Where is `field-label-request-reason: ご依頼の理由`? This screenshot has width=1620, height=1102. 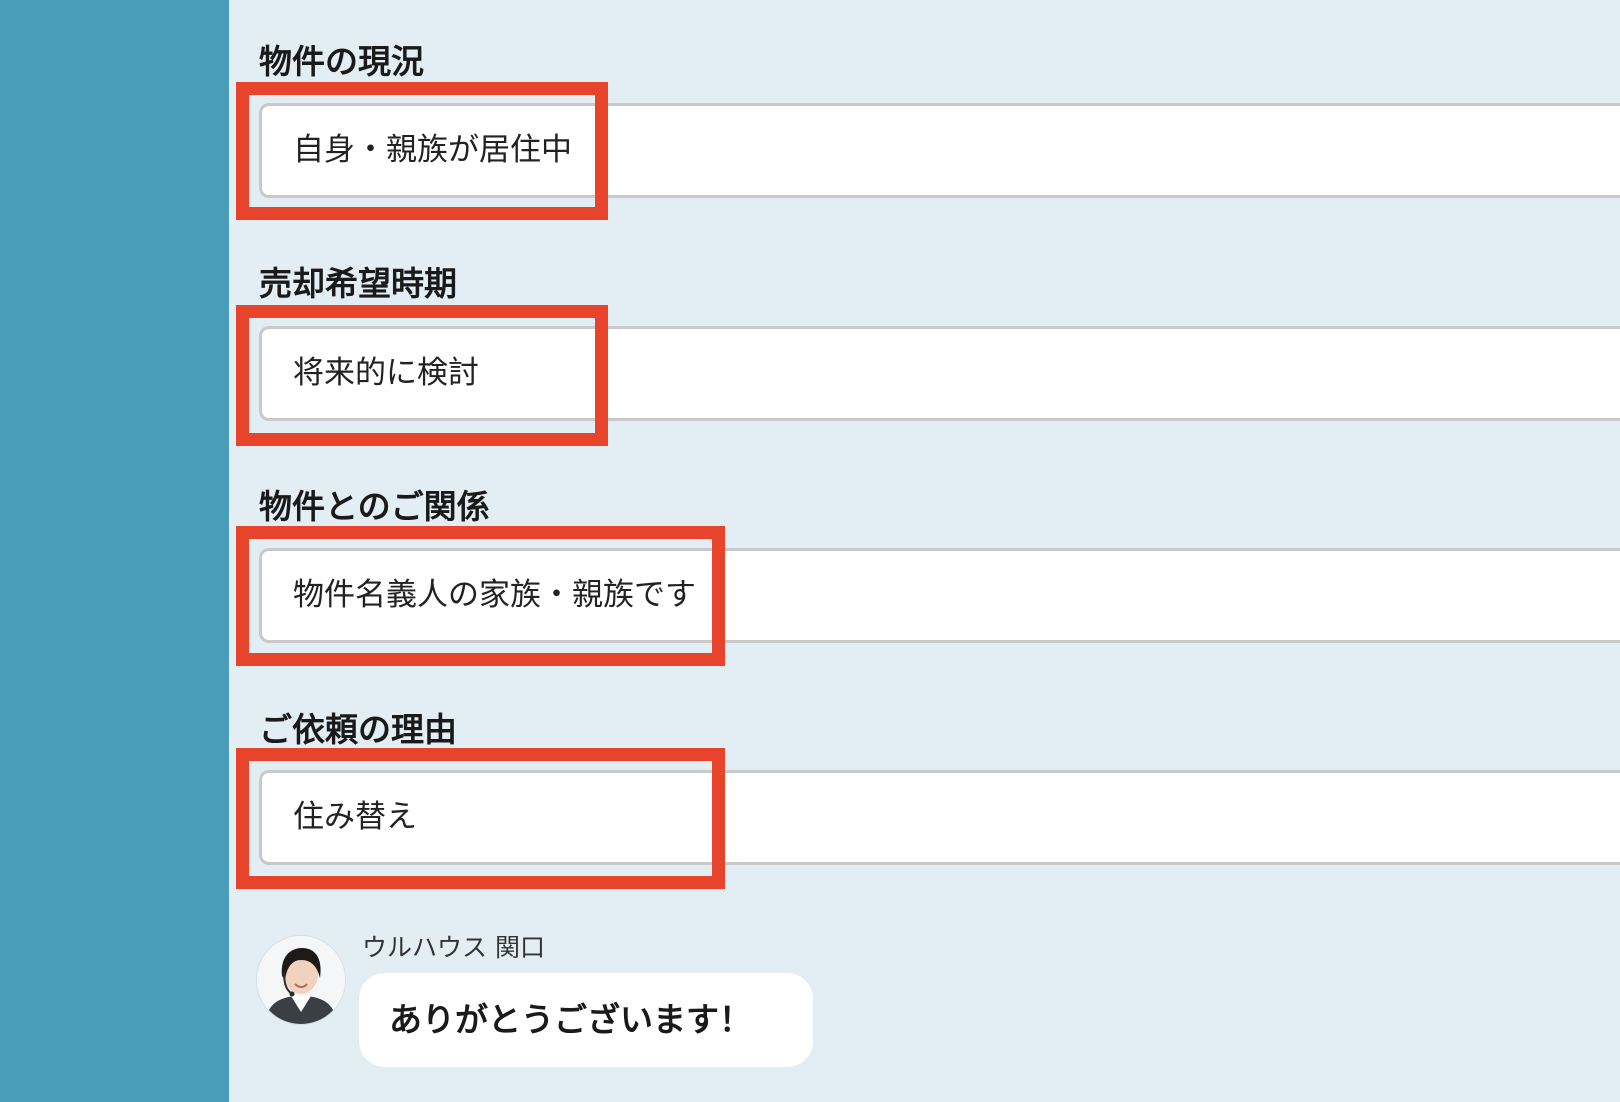
field-label-request-reason: ご依頼の理由 is located at coordinates (358, 729).